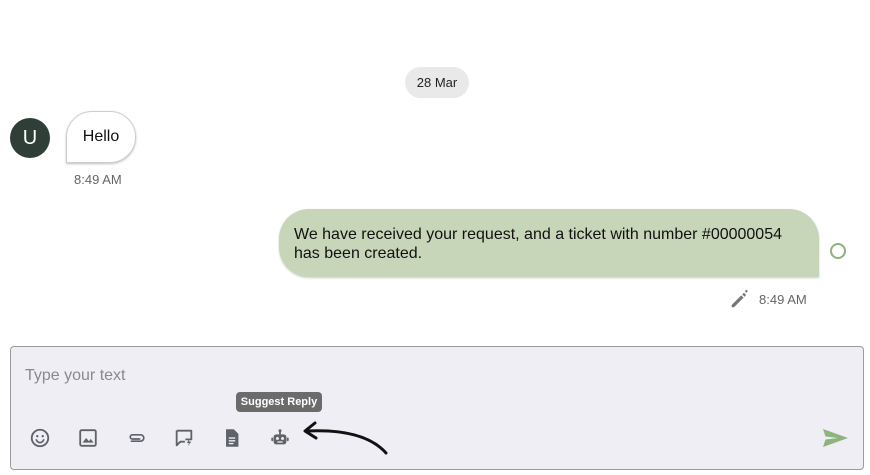  I want to click on emoji-icon, so click(40, 438).